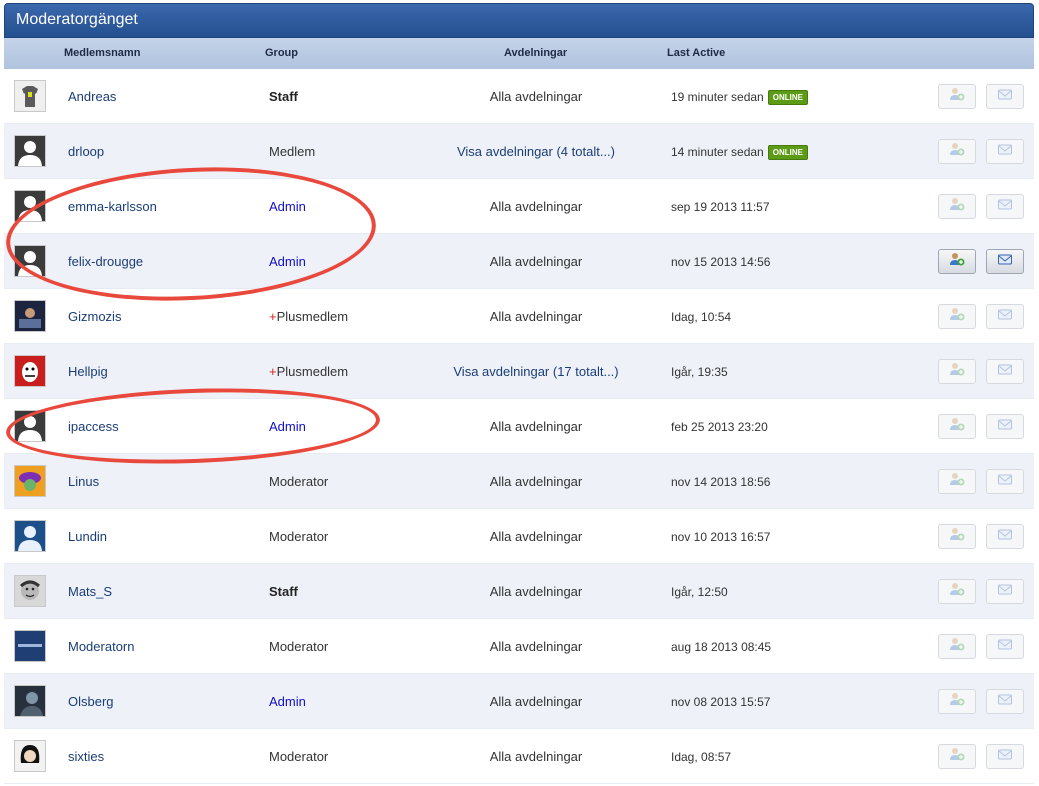  What do you see at coordinates (30, 96) in the screenshot?
I see `tshirt-avatar` at bounding box center [30, 96].